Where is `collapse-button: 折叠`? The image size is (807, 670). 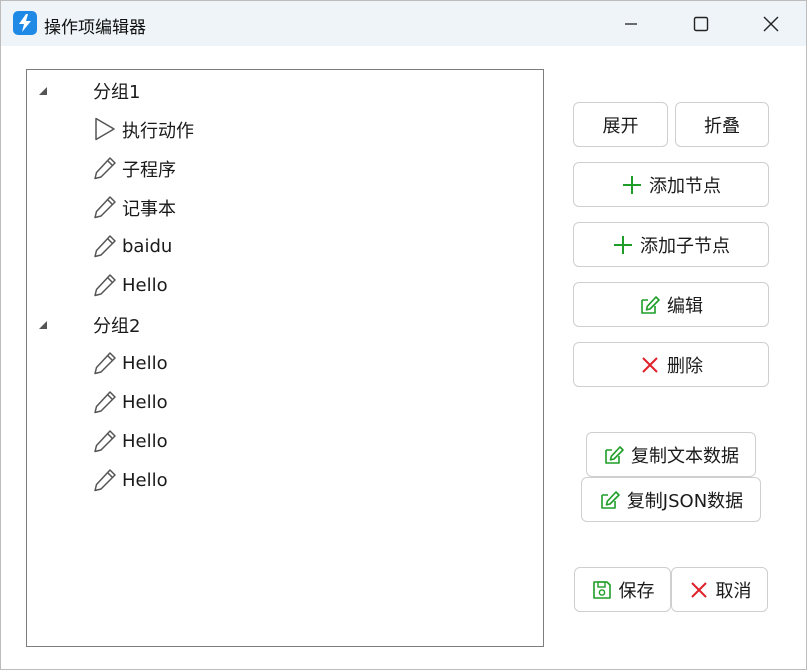 collapse-button: 折叠 is located at coordinates (722, 124).